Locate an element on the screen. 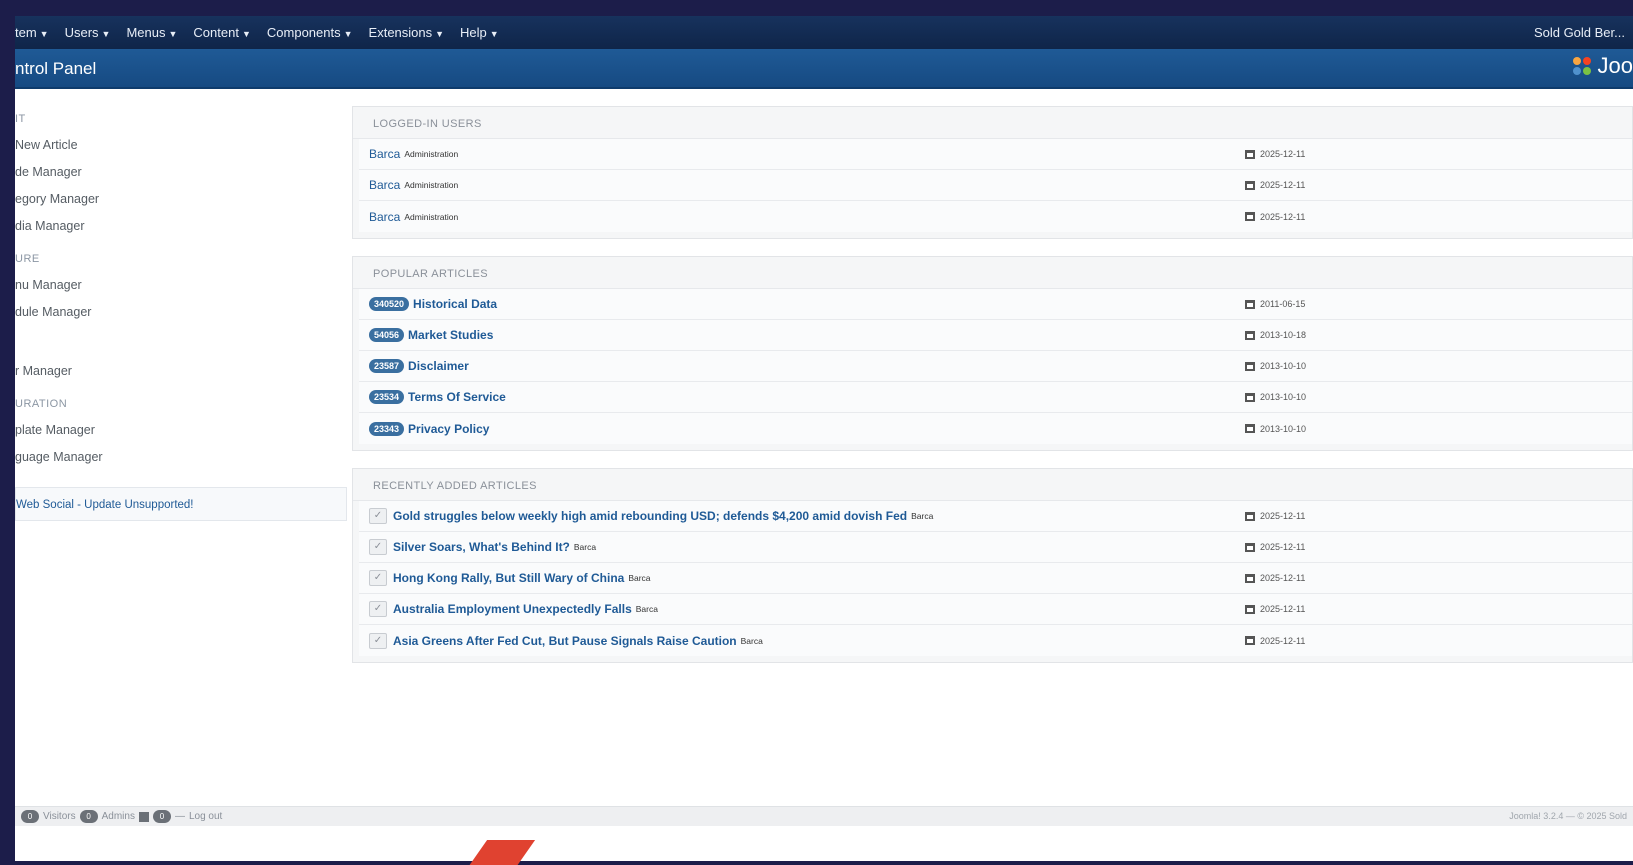 The width and height of the screenshot is (1633, 865). admins-label: Admins is located at coordinates (118, 816).